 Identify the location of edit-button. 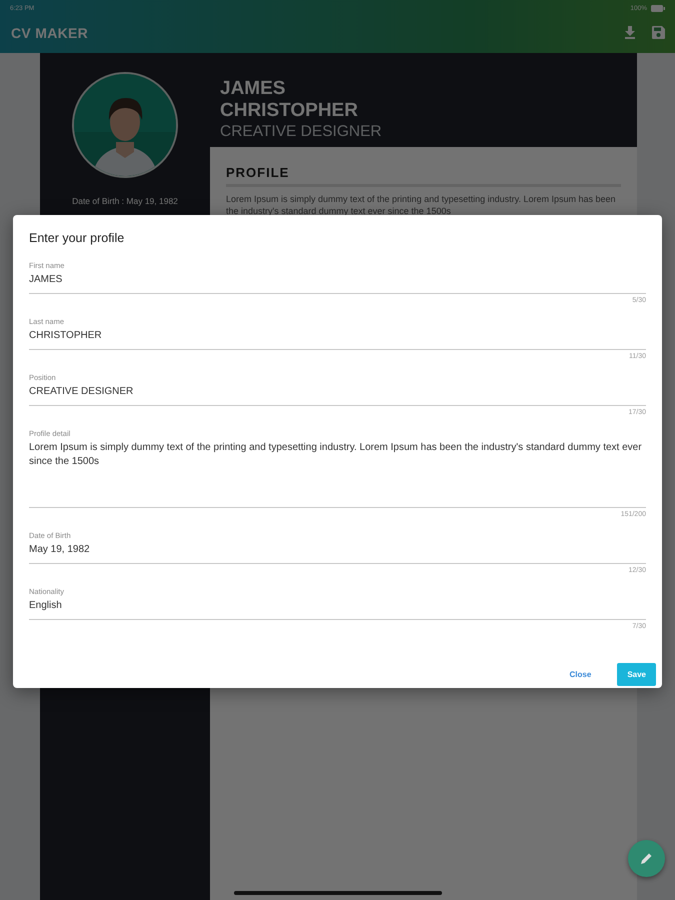
(646, 858).